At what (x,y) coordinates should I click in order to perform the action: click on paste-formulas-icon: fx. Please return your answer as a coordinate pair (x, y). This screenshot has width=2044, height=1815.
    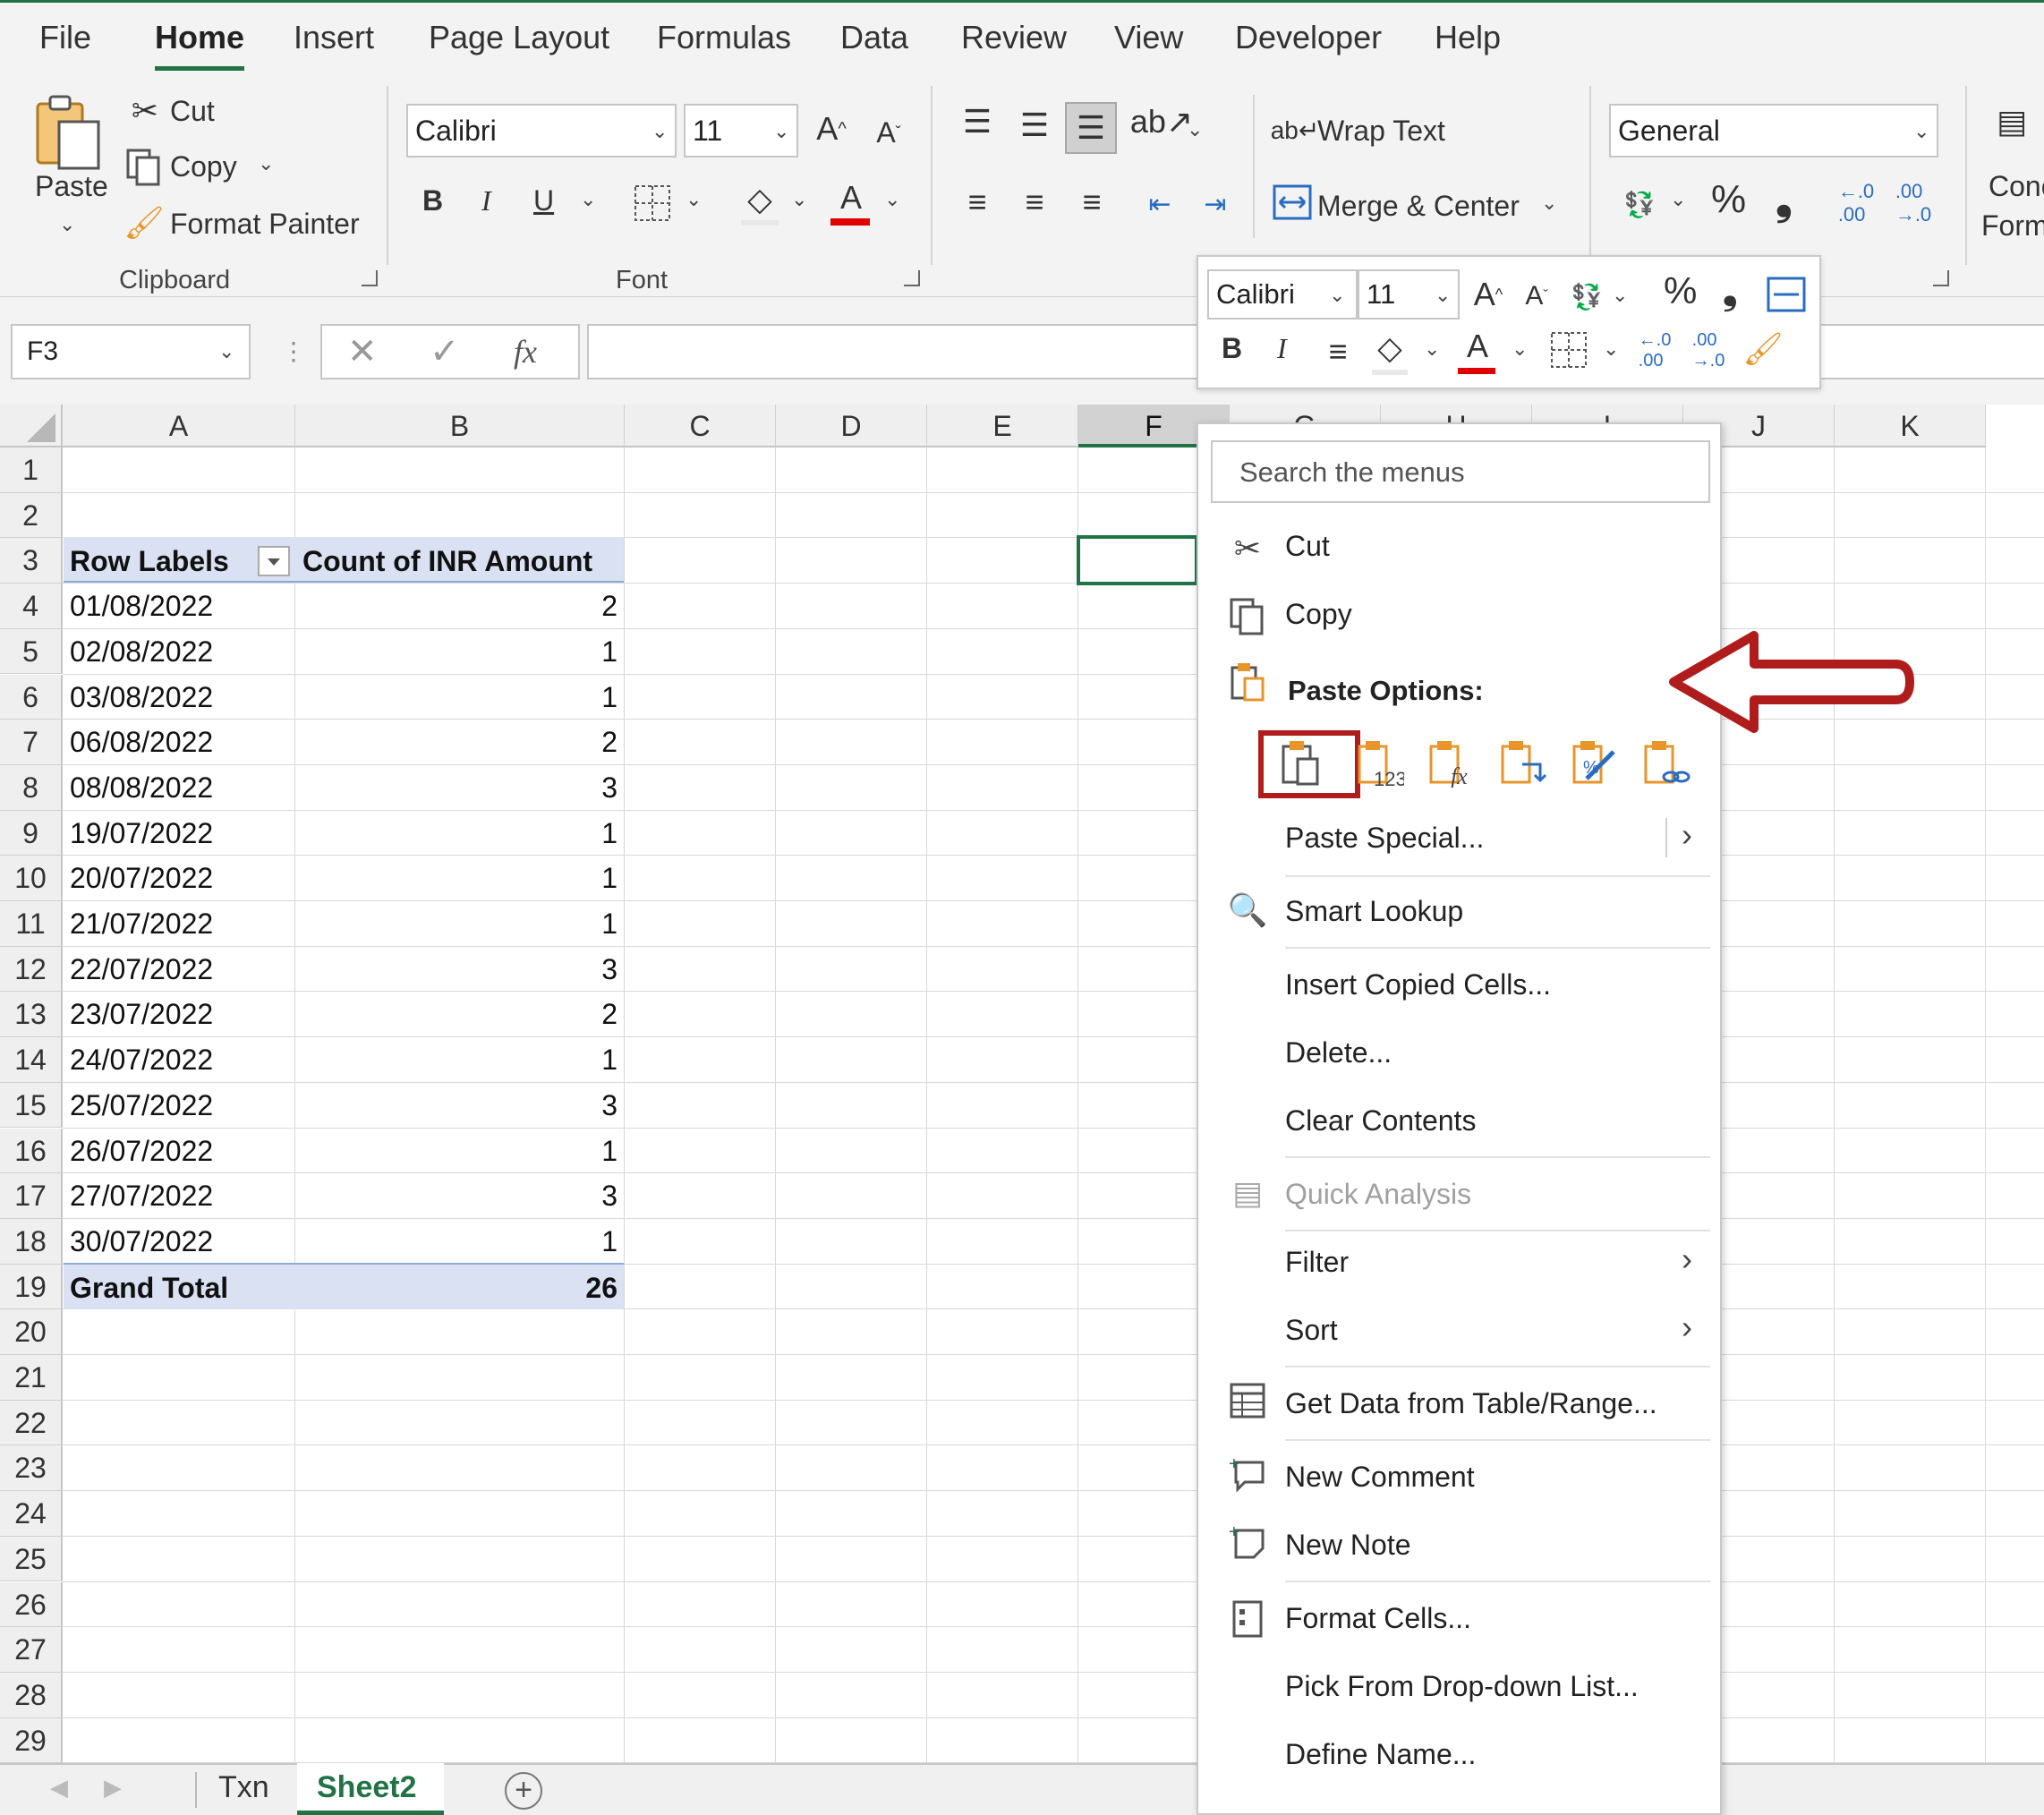
    Looking at the image, I should click on (1450, 762).